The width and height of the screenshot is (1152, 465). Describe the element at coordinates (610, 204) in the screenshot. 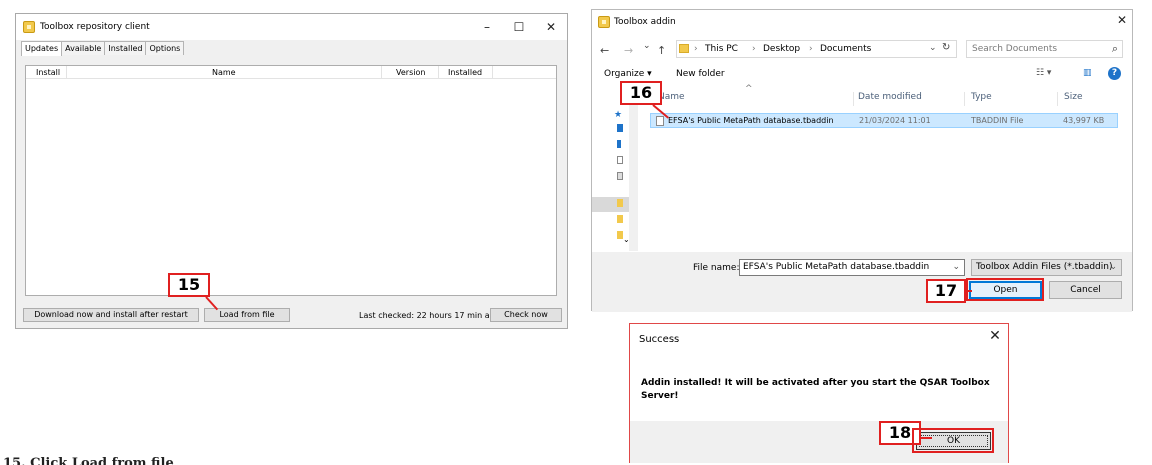

I see `nav-selected-item` at that location.